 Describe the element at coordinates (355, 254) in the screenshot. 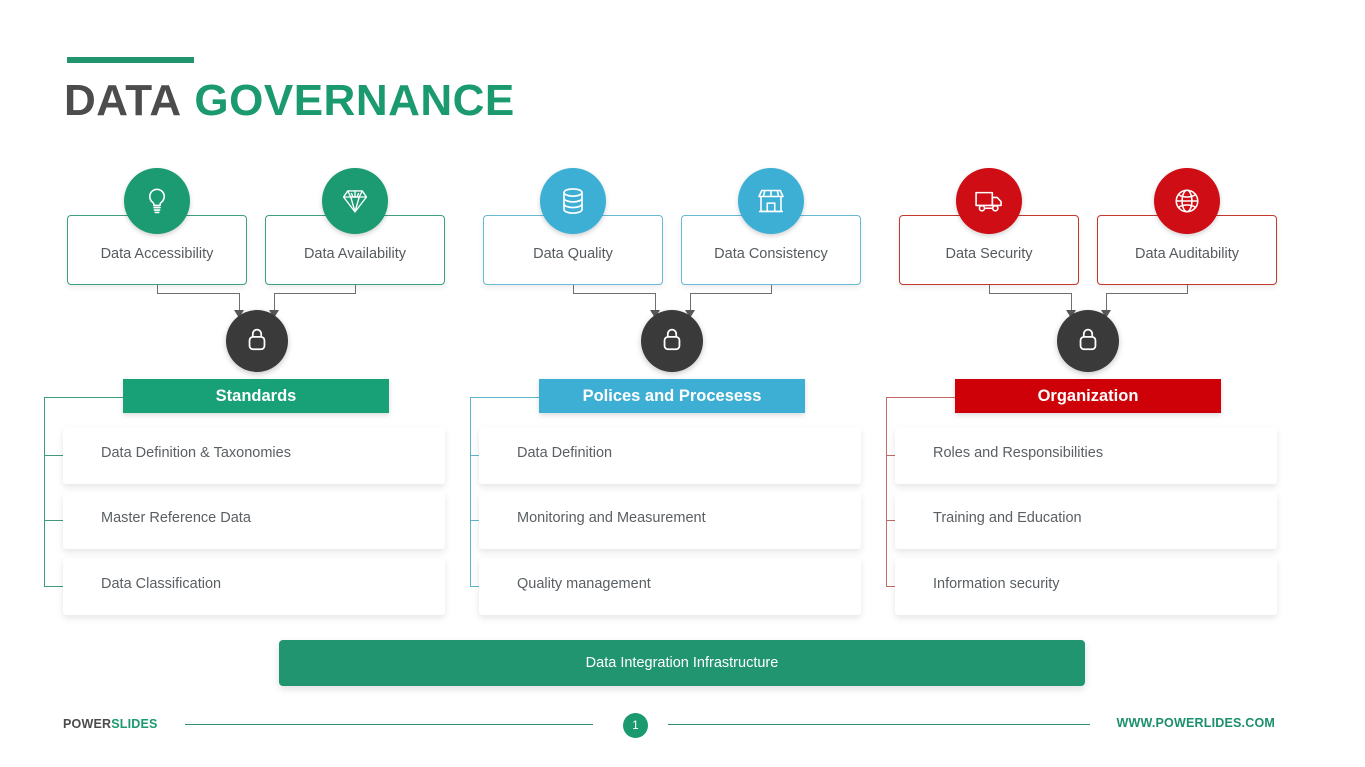

I see `top-card-label: Data Availability` at that location.